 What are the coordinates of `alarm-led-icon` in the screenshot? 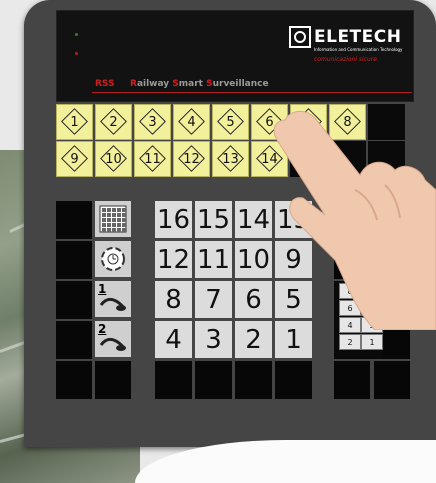 It's located at (76, 53).